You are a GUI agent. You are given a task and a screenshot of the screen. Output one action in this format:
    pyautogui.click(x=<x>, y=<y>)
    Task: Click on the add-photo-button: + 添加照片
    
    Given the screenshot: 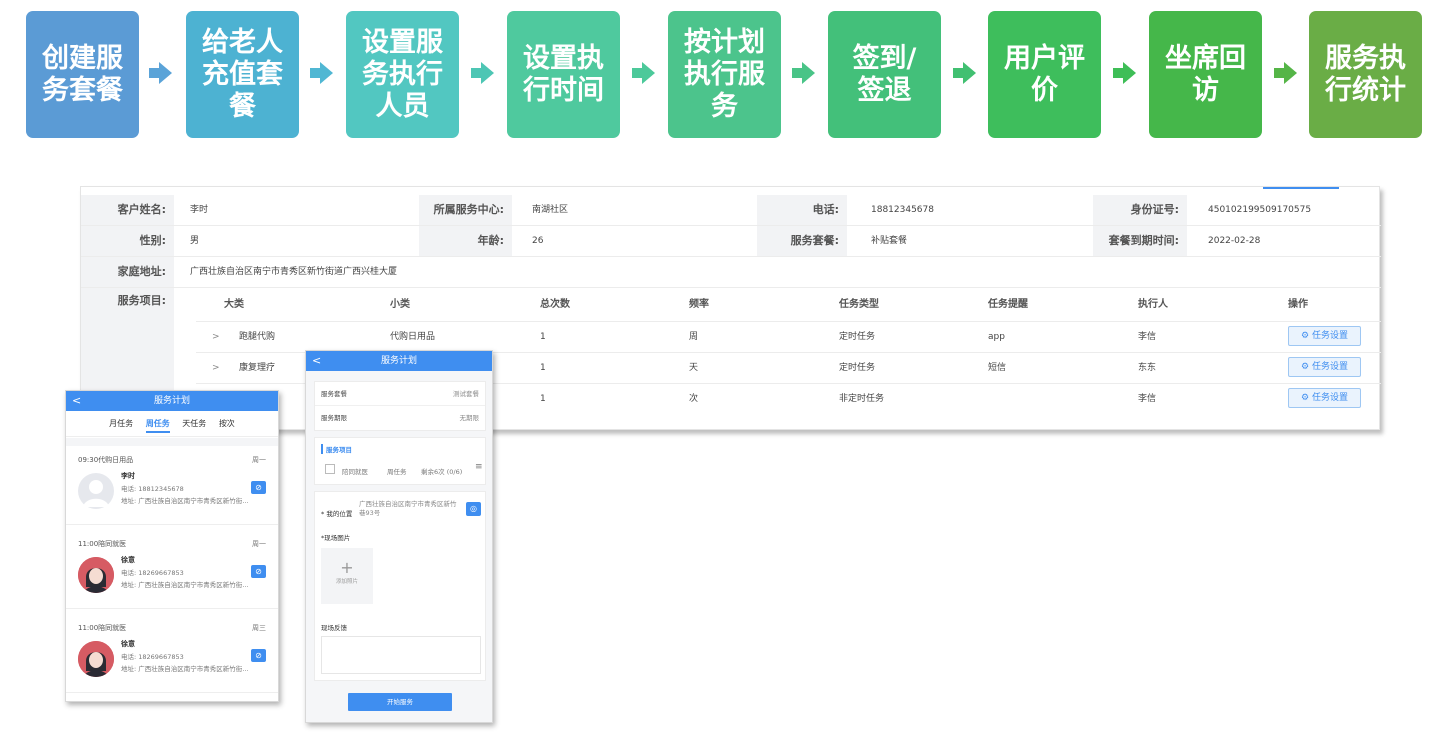 What is the action you would take?
    pyautogui.click(x=347, y=576)
    